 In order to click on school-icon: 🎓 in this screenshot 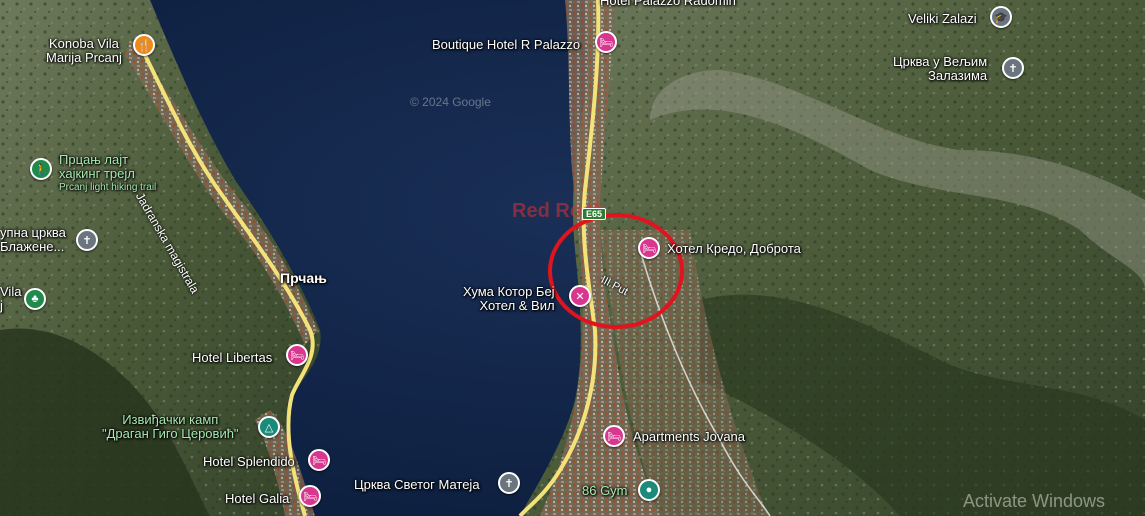, I will do `click(1001, 17)`.